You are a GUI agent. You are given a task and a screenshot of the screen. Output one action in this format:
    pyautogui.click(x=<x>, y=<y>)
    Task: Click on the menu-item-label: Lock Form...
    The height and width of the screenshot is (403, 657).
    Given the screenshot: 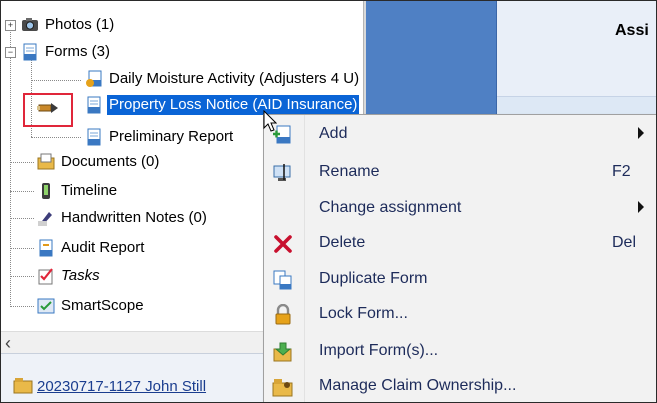 What is the action you would take?
    pyautogui.click(x=363, y=313)
    